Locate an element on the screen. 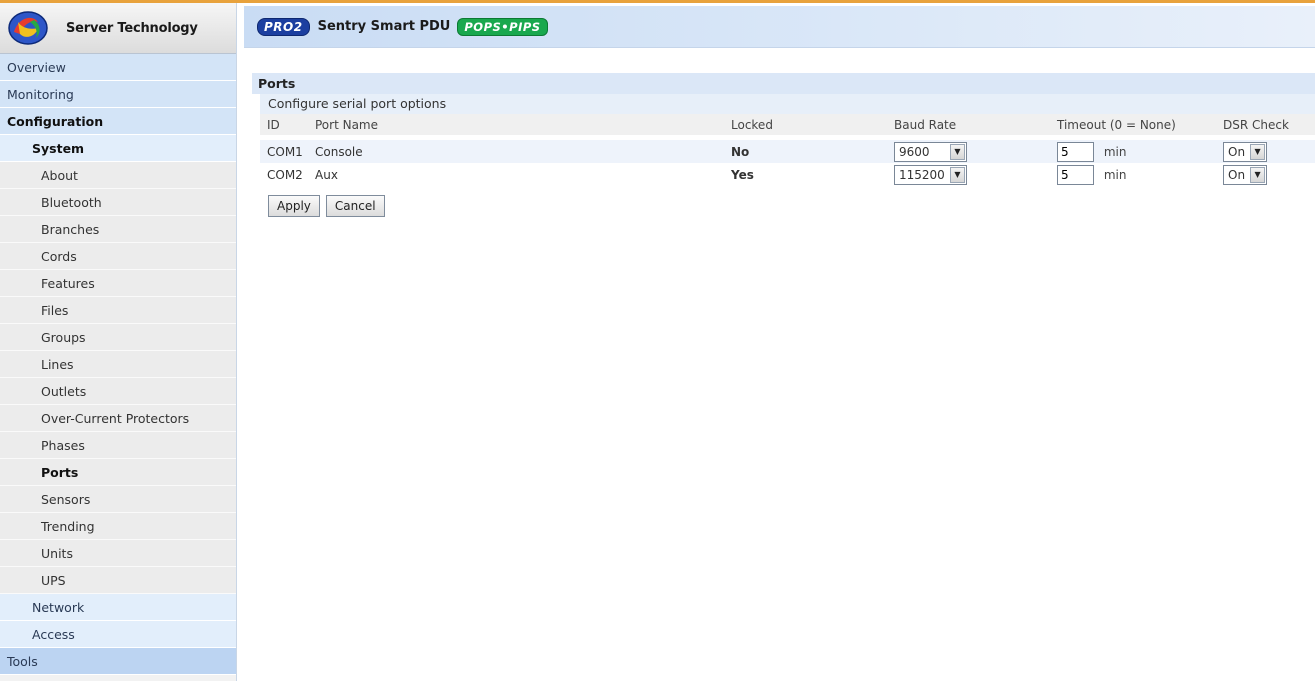 The image size is (1315, 681). nav-item-features: Features is located at coordinates (118, 283).